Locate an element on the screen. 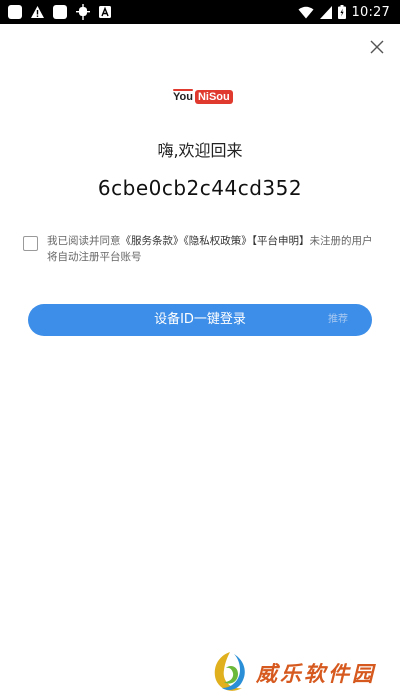 This screenshot has width=400, height=700. logo-text-you: You is located at coordinates (183, 96).